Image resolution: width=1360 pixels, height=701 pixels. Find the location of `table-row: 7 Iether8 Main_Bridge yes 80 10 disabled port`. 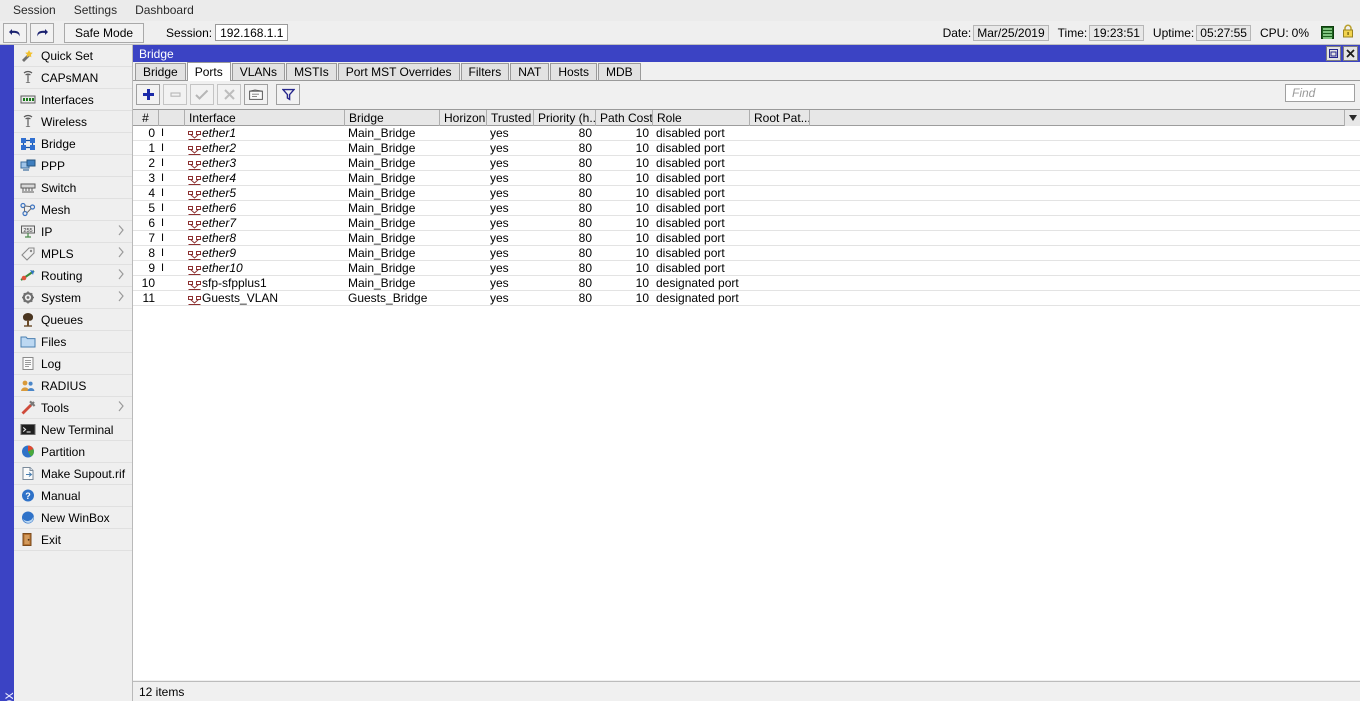

table-row: 7 Iether8 Main_Bridge yes 80 10 disabled port is located at coordinates (746, 238).